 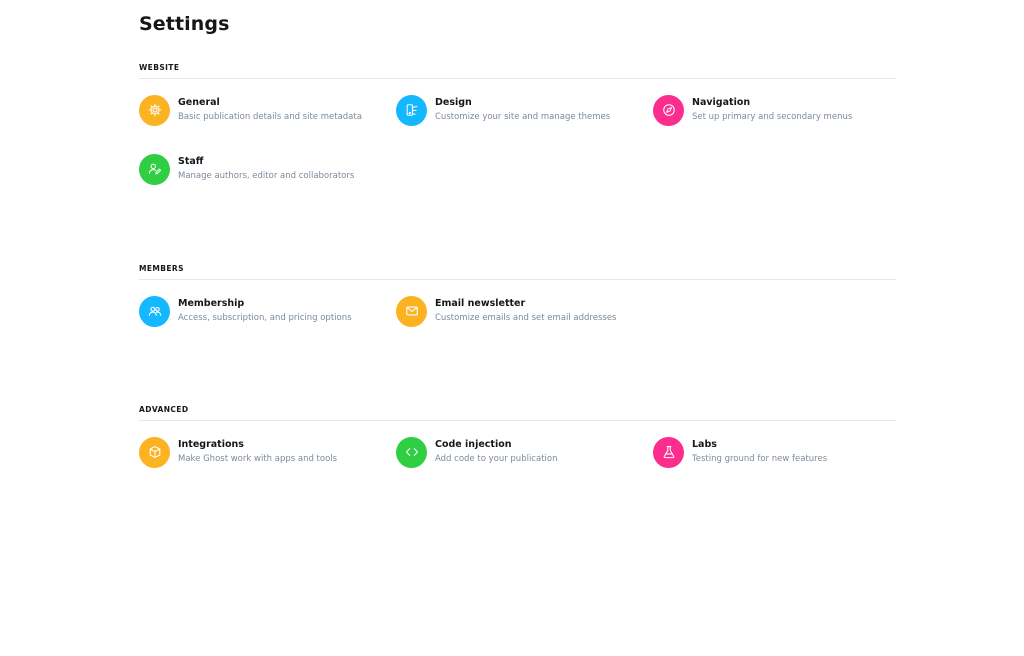 I want to click on item-description: Customize emails and set email addresses, so click(x=526, y=318).